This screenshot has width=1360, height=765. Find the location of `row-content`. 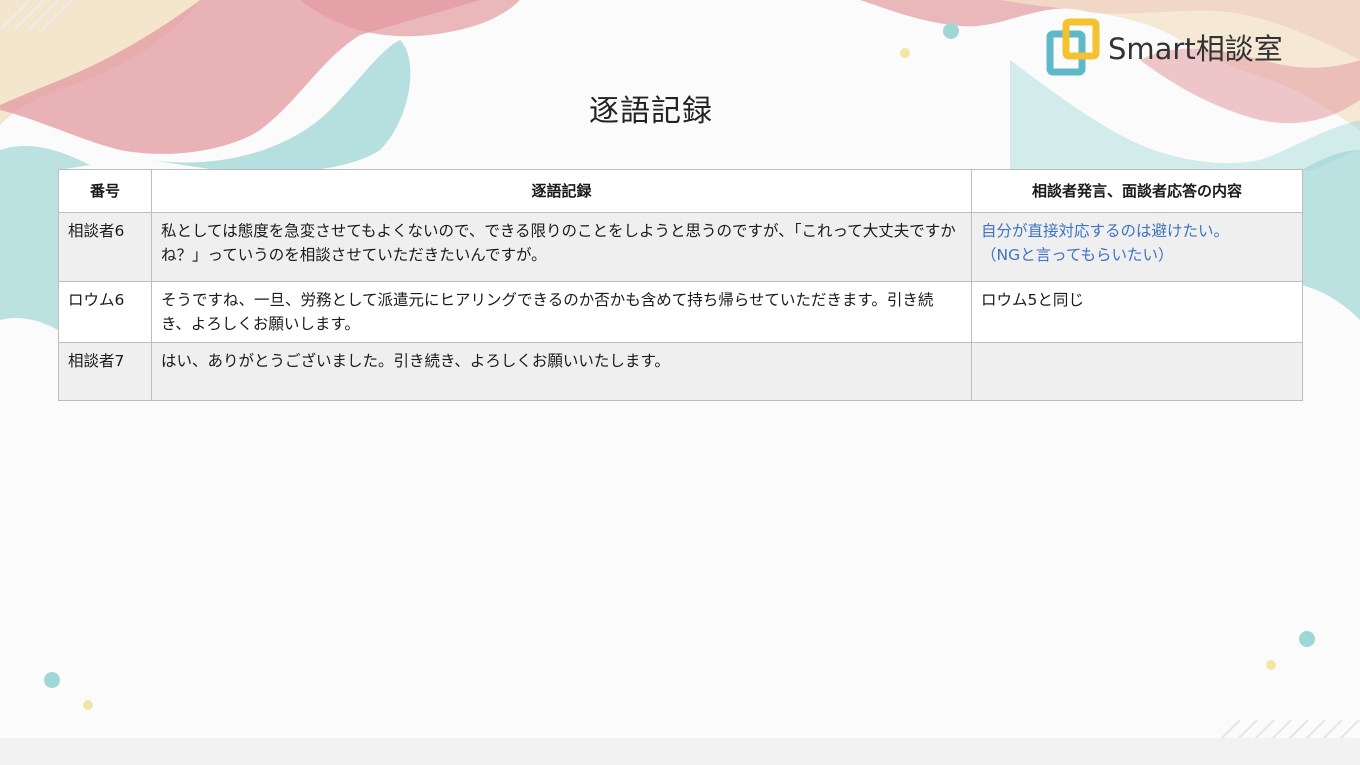

row-content is located at coordinates (1137, 371).